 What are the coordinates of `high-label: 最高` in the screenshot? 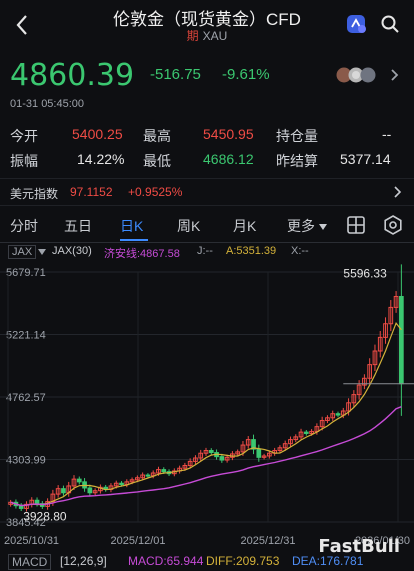 It's located at (157, 136).